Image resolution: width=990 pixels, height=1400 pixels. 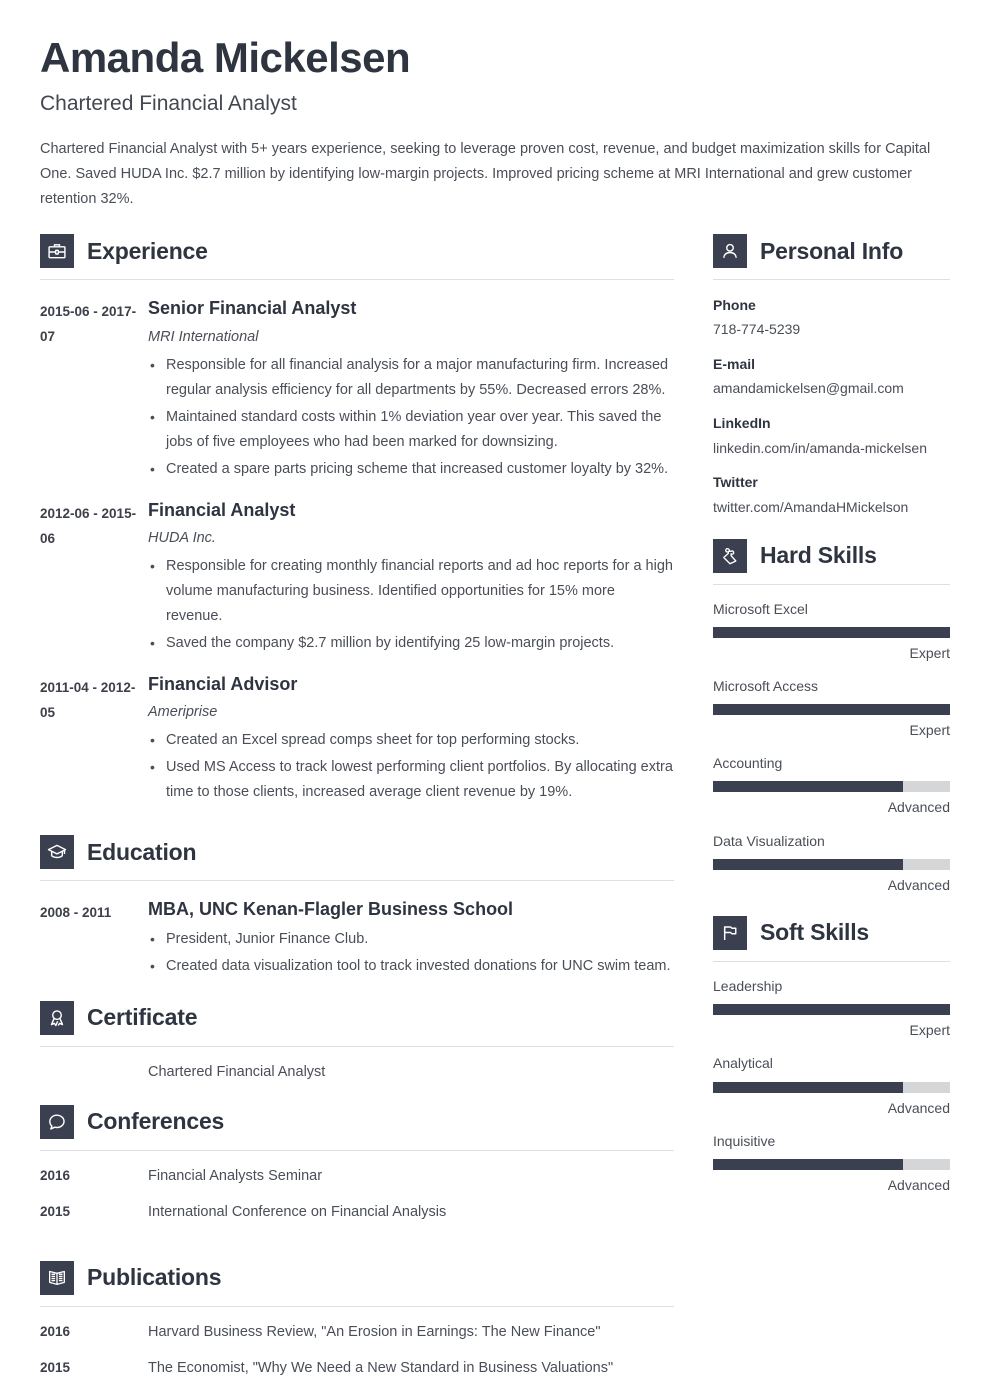 What do you see at coordinates (730, 933) in the screenshot?
I see `flag-icon` at bounding box center [730, 933].